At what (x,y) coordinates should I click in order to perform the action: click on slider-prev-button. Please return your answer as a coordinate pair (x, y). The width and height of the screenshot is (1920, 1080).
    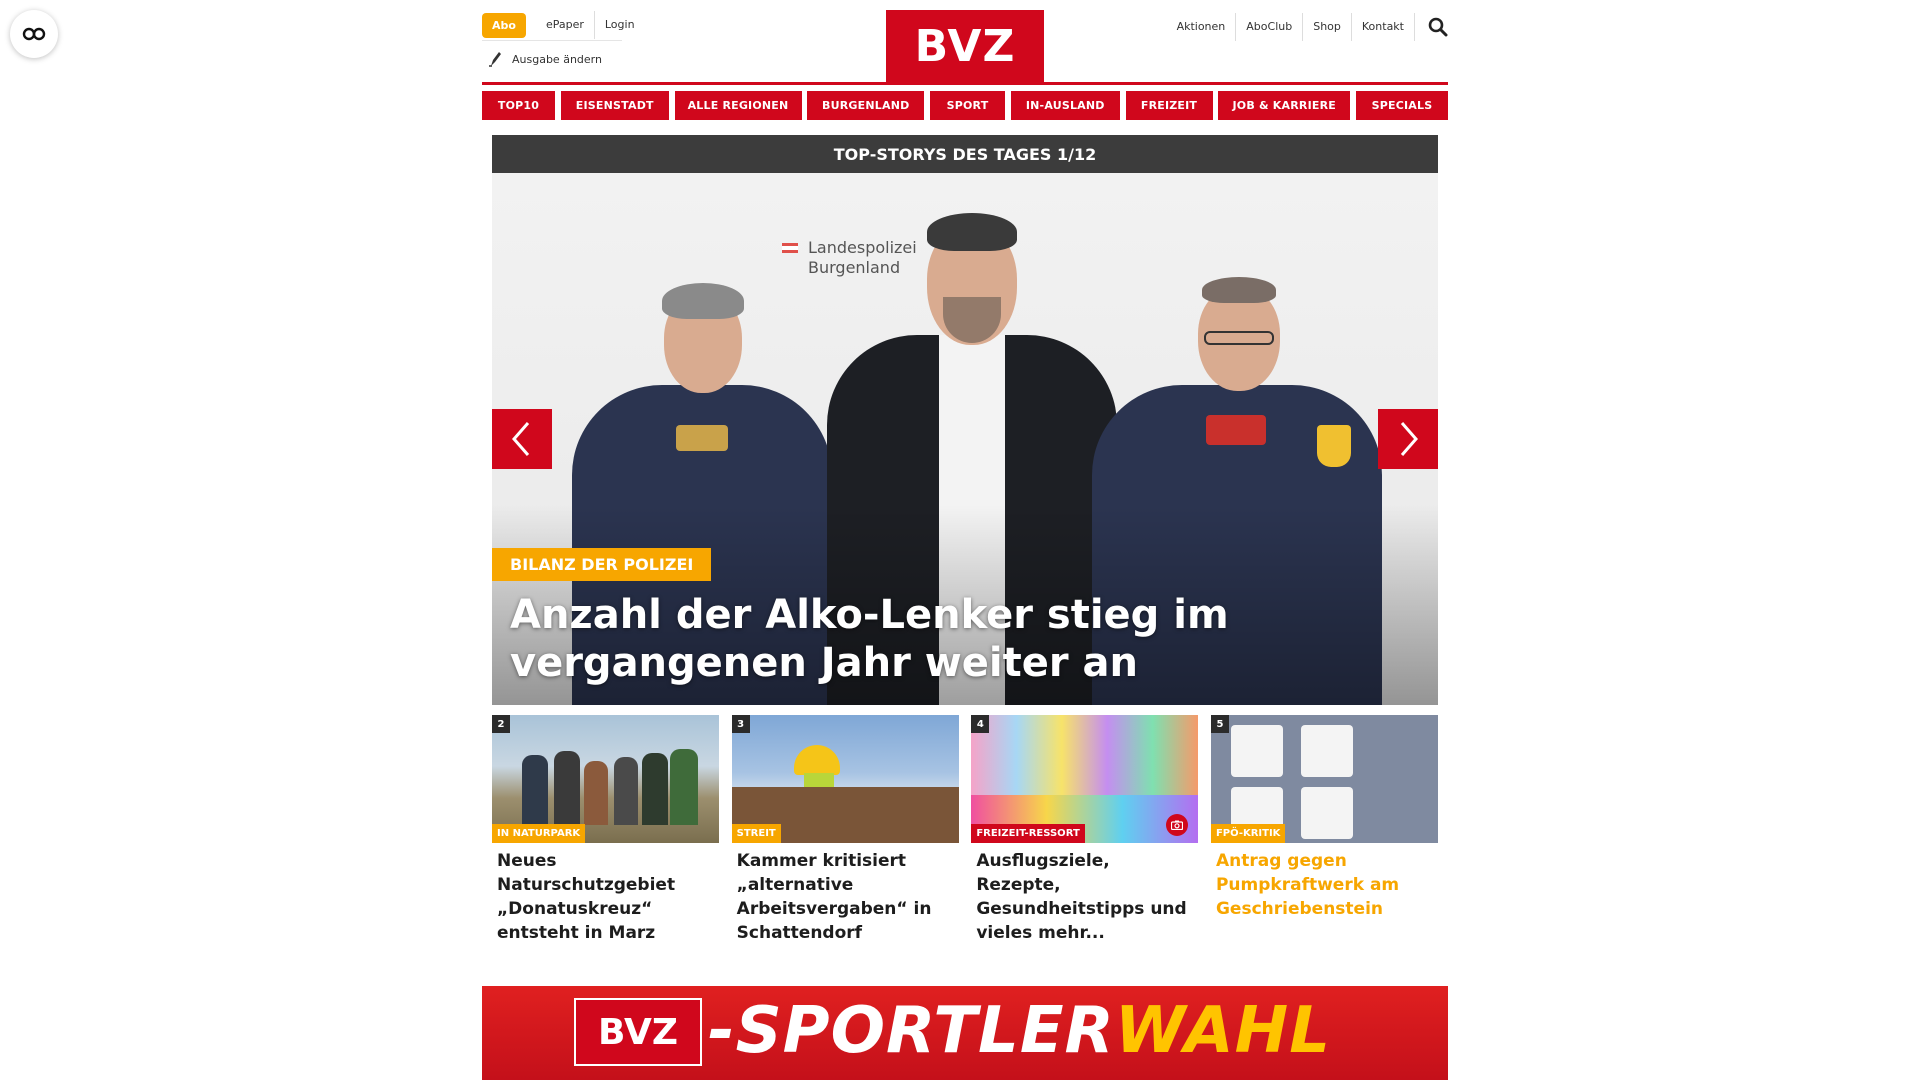
    Looking at the image, I should click on (522, 439).